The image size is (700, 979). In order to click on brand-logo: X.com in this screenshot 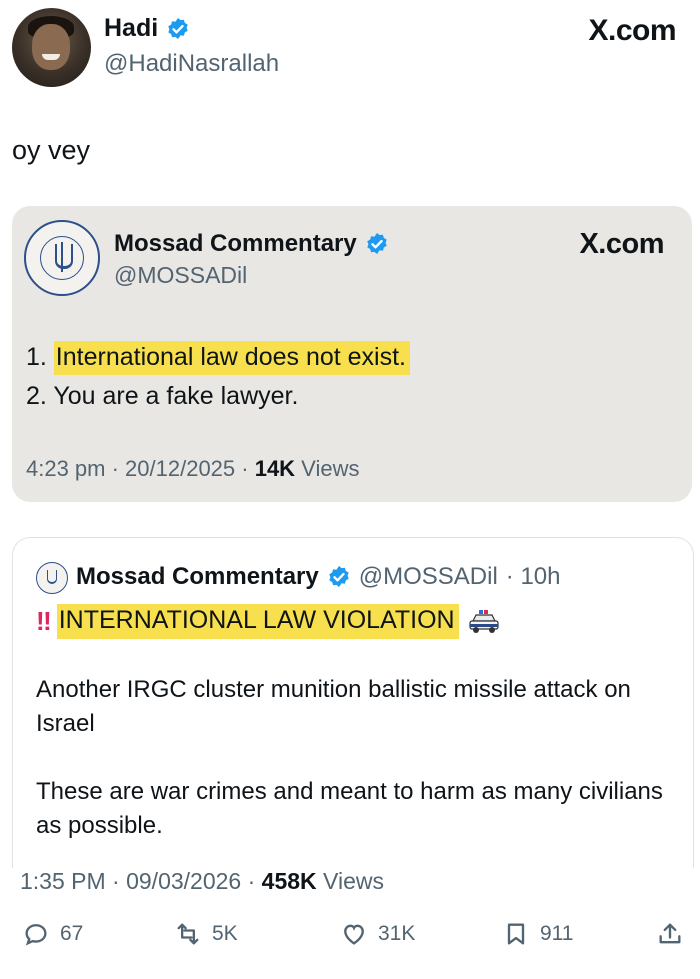, I will do `click(632, 30)`.